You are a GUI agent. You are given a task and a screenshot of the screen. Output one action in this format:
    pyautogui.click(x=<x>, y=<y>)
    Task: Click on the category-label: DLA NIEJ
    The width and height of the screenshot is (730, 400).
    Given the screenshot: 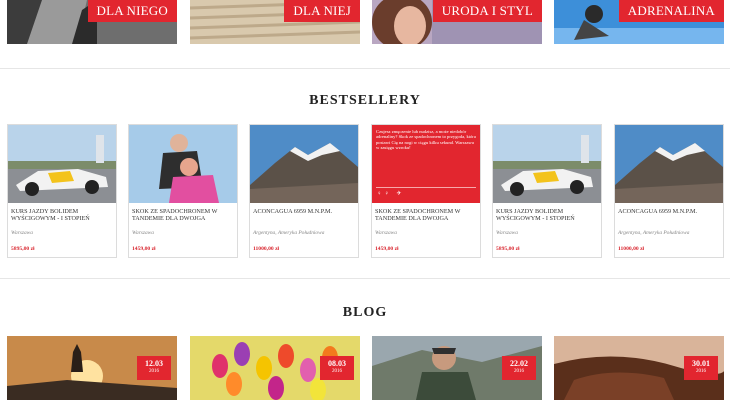 What is the action you would take?
    pyautogui.click(x=322, y=11)
    